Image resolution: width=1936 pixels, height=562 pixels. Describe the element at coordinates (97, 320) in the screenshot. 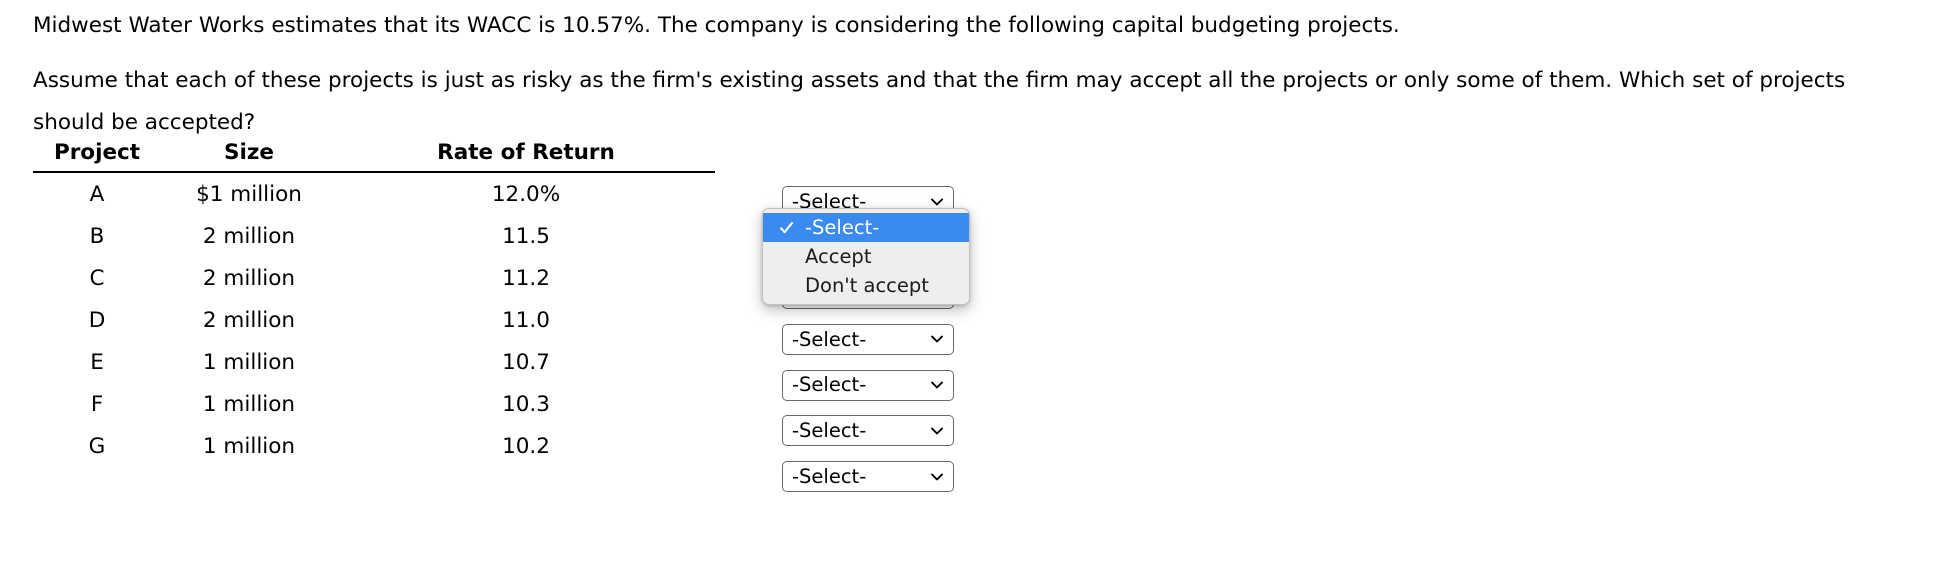

I see `cell-project: D` at that location.